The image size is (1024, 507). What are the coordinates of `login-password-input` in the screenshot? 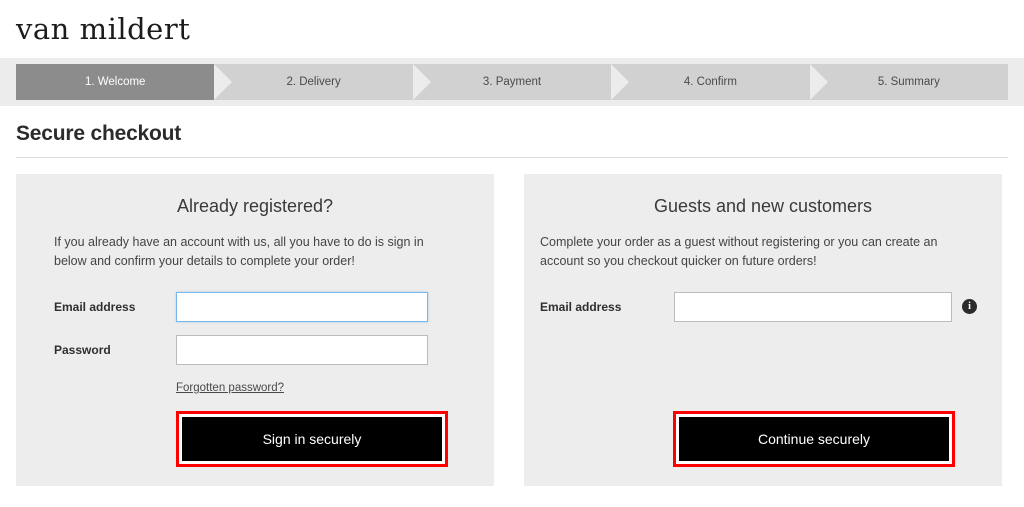 It's located at (302, 349).